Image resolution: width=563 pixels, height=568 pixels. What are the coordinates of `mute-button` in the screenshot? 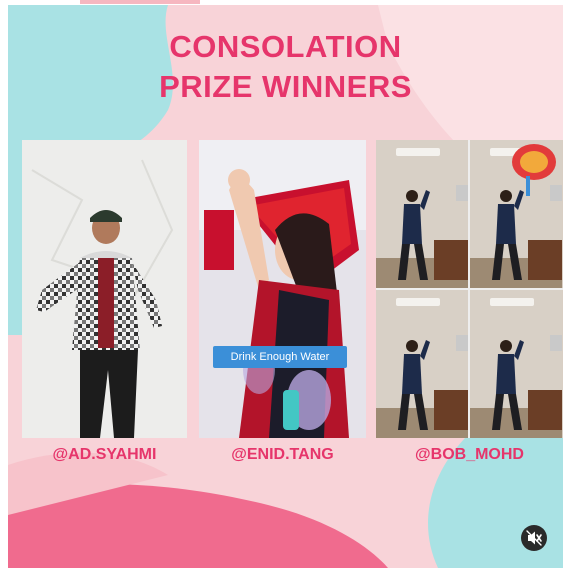 It's located at (534, 538).